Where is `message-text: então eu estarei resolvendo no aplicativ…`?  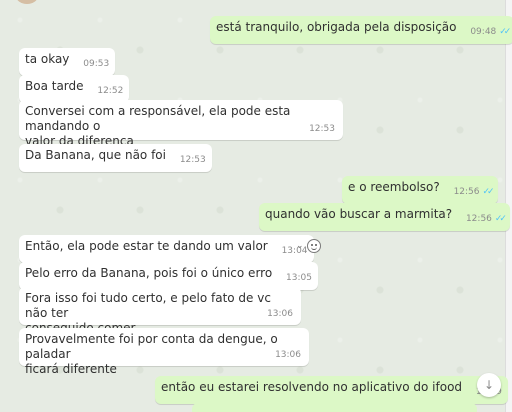 message-text: então eu estarei resolvendo no aplicativ… is located at coordinates (312, 387).